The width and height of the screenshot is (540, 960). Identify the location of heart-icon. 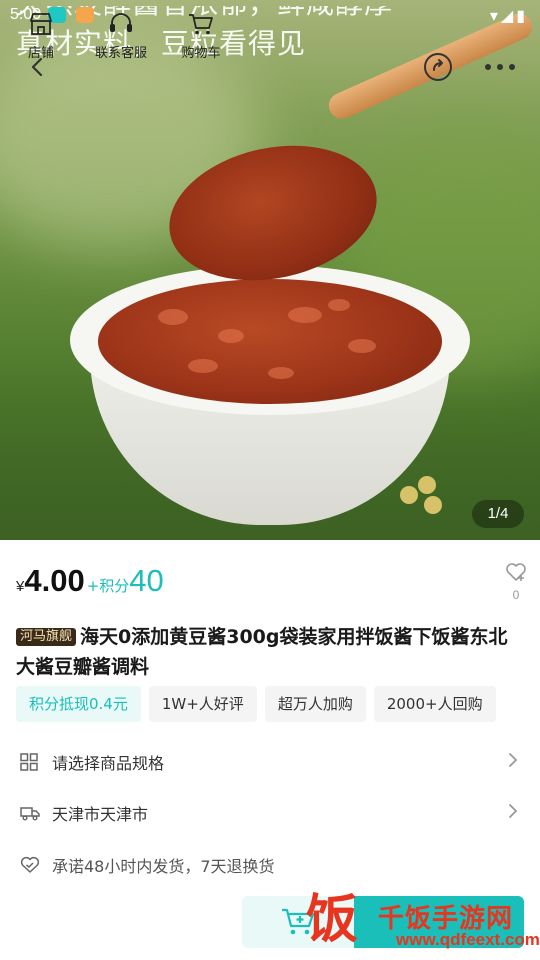
(516, 572).